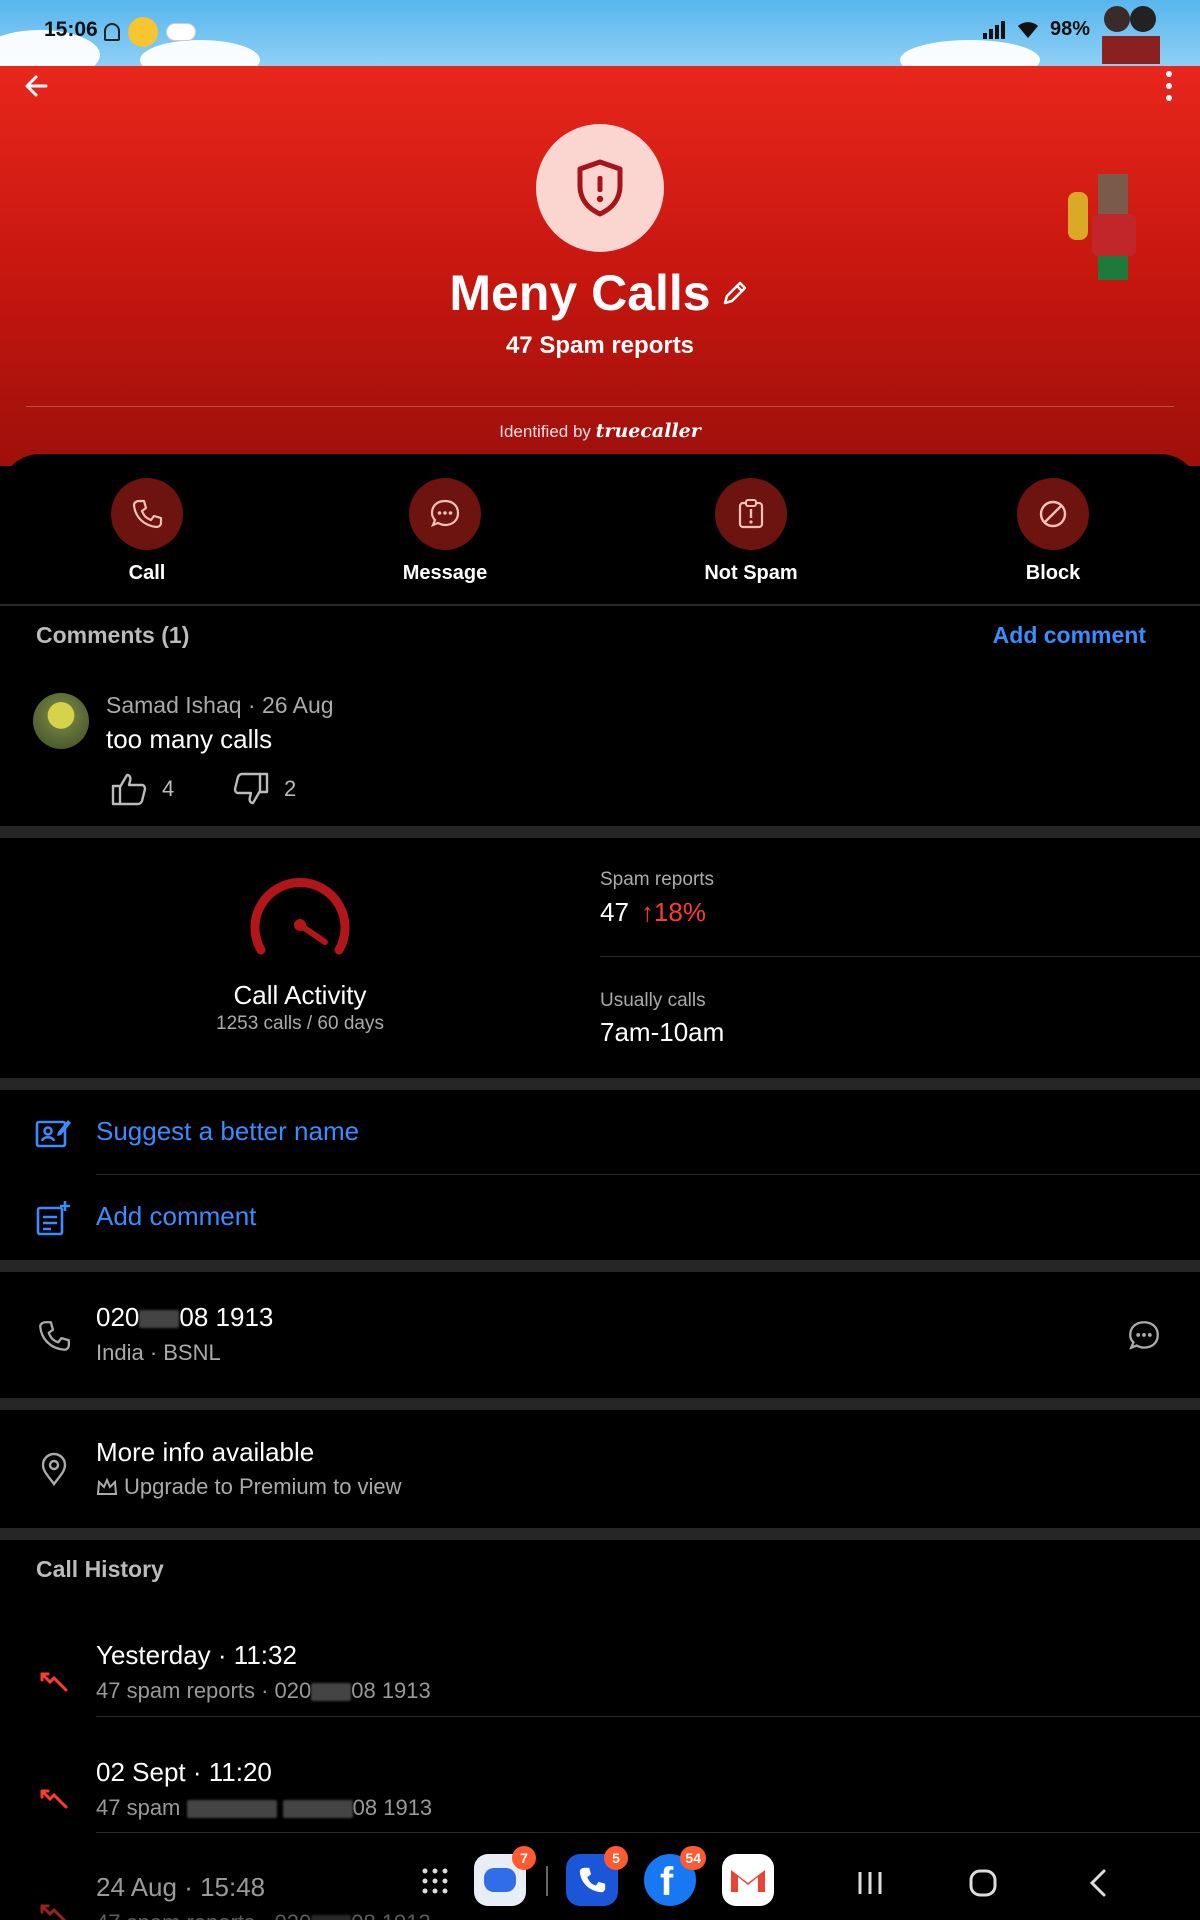 Image resolution: width=1200 pixels, height=1920 pixels. What do you see at coordinates (662, 1032) in the screenshot?
I see `usual-calls-value: 7am-10am` at bounding box center [662, 1032].